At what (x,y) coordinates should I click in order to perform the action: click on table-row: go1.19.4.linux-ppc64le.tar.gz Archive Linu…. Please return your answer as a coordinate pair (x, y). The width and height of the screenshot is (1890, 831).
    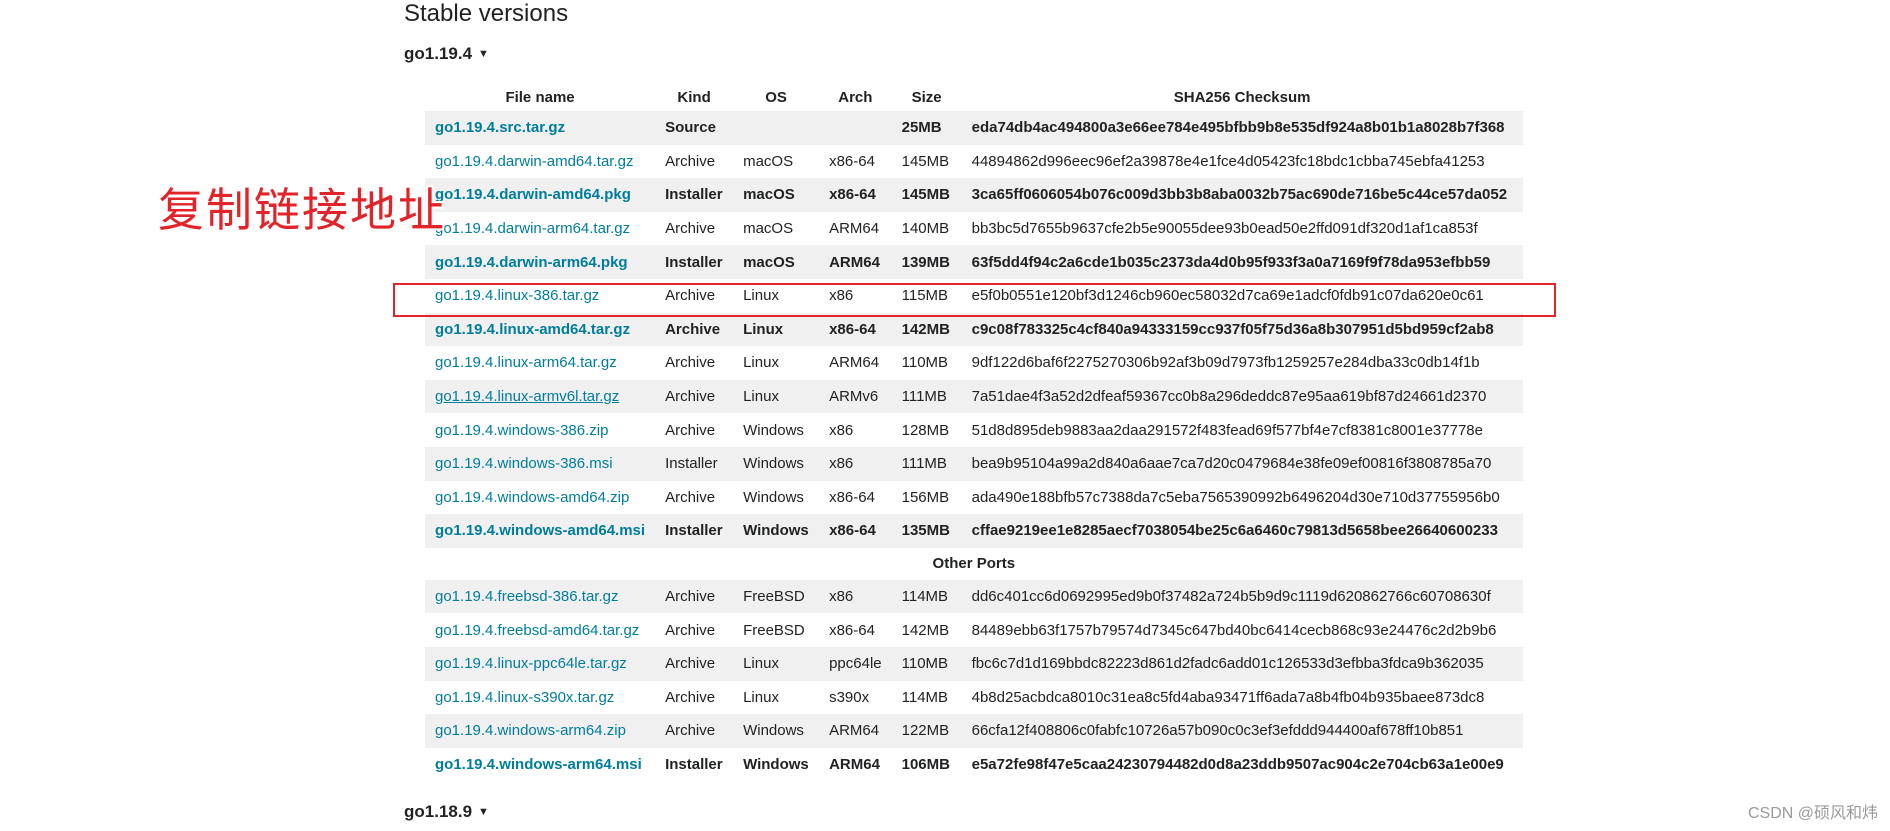
    Looking at the image, I should click on (974, 663).